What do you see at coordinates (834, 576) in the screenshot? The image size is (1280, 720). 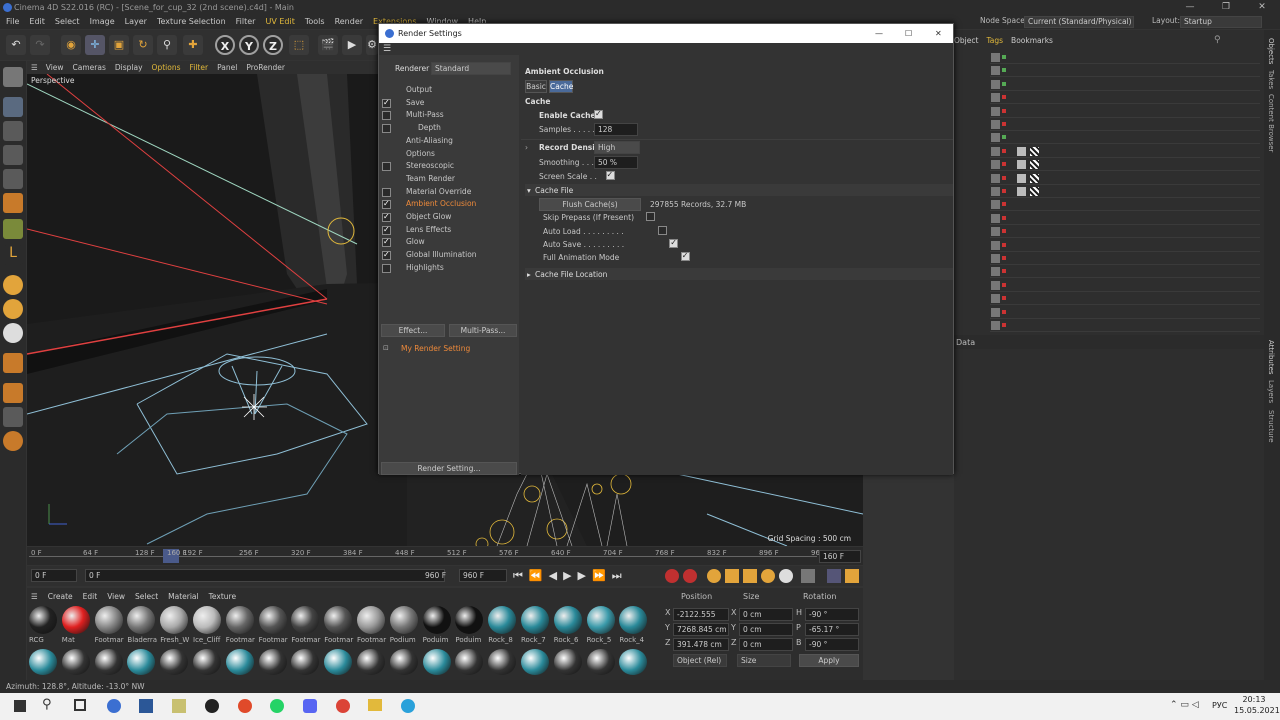 I see `motion-mode-icon` at bounding box center [834, 576].